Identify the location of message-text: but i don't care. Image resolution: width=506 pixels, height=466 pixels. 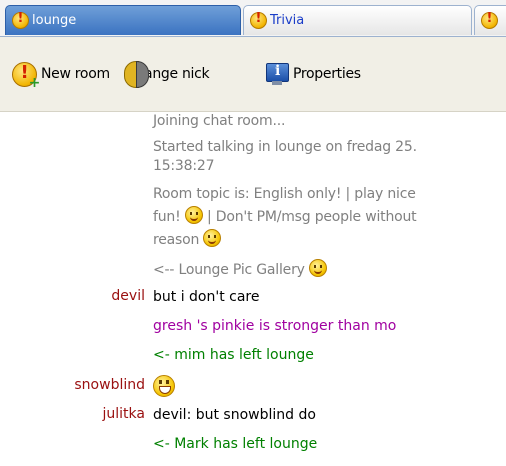
(206, 297).